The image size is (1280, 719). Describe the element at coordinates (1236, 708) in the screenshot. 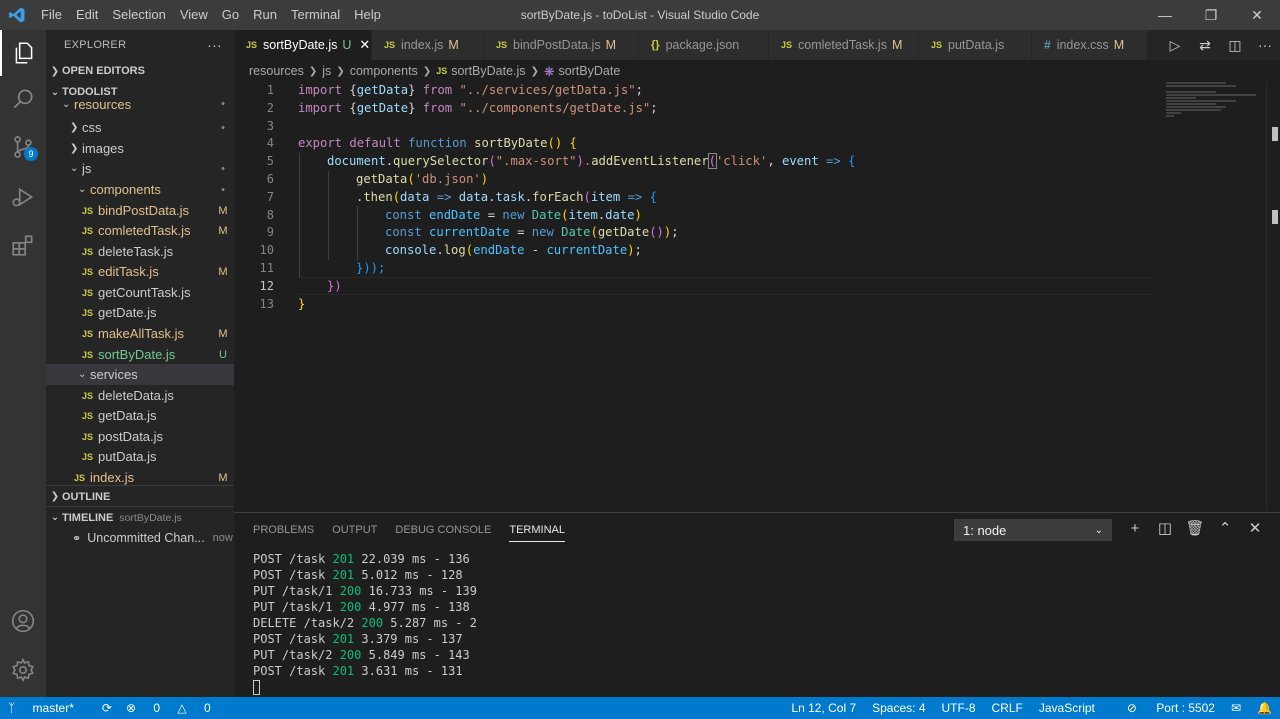

I see `feedback-icon: ✉` at that location.